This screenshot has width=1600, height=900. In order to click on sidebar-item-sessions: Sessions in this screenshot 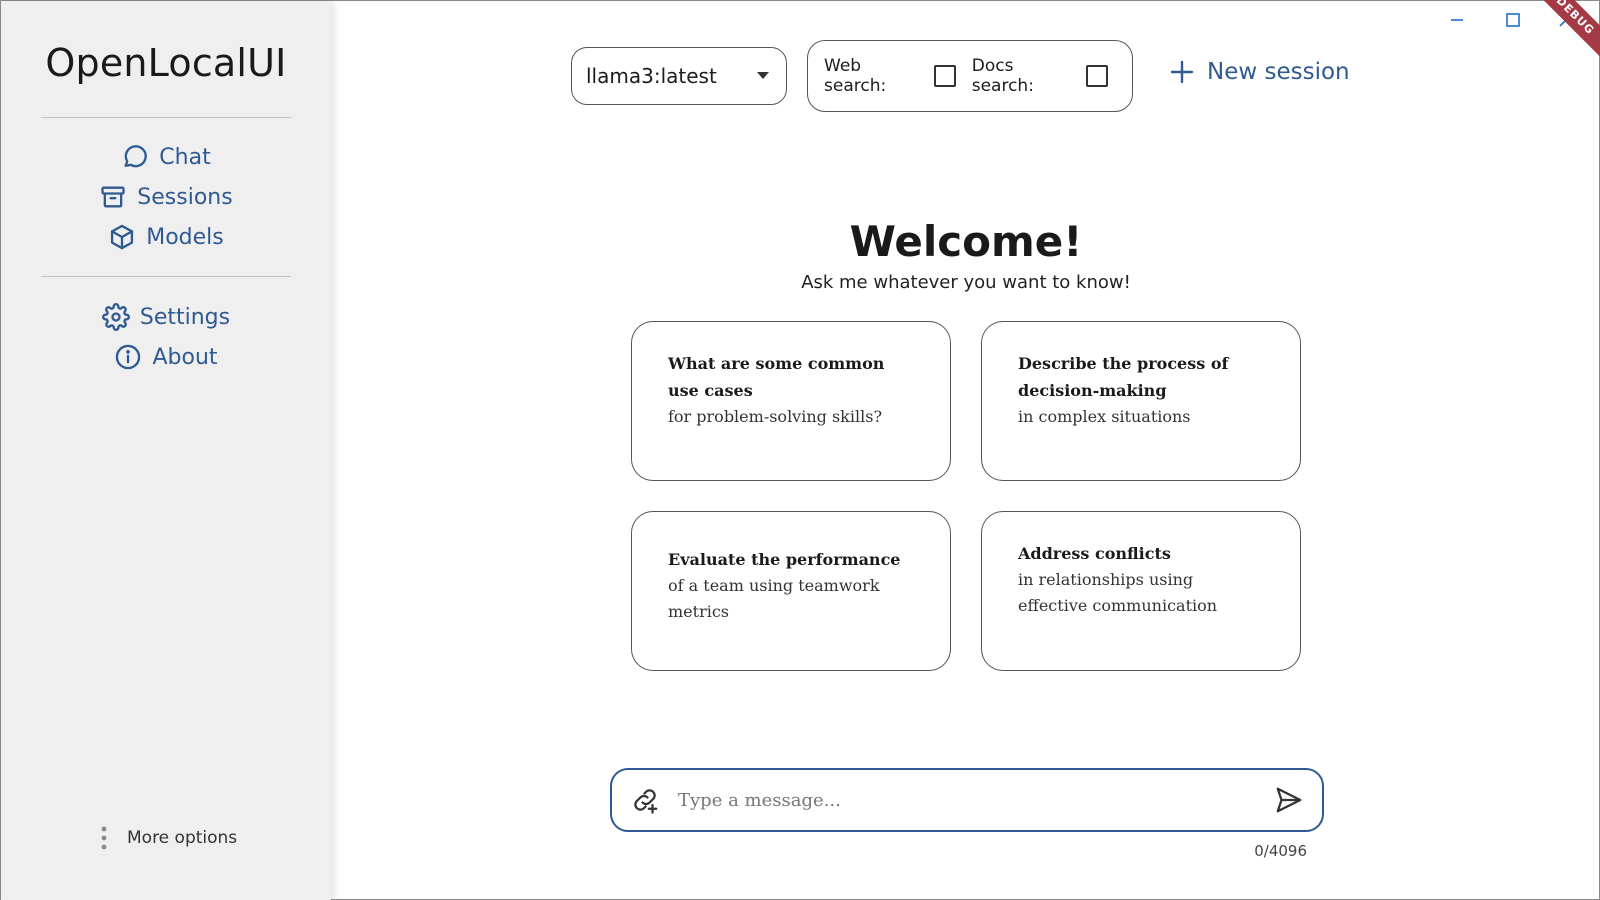, I will do `click(166, 197)`.